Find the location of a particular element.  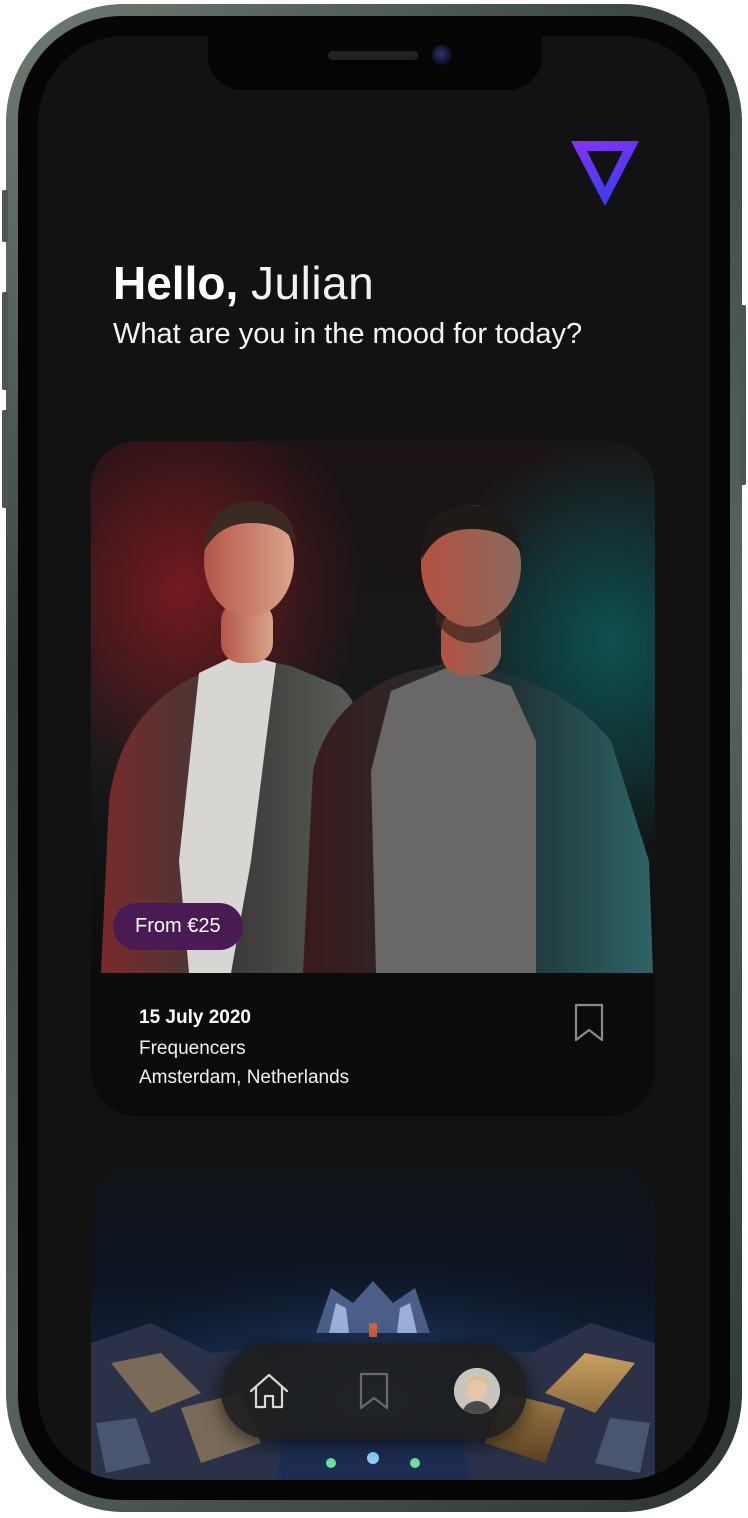

tab-saved is located at coordinates (374, 1391).